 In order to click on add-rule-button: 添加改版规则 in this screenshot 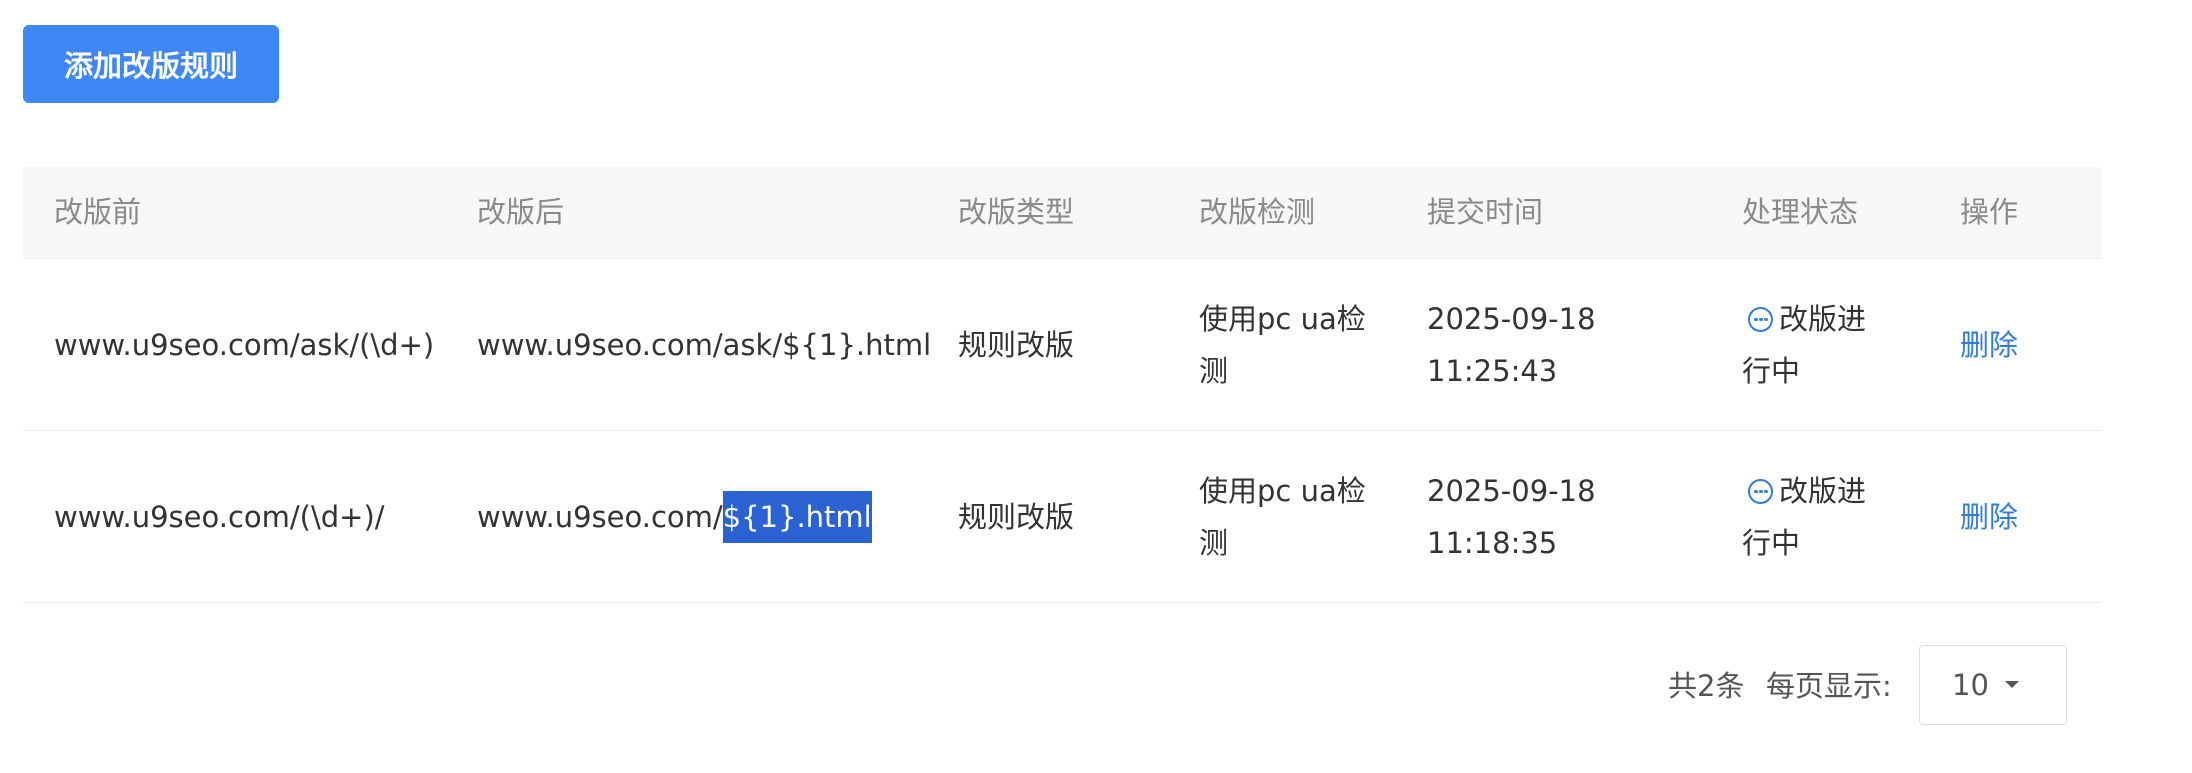, I will do `click(151, 64)`.